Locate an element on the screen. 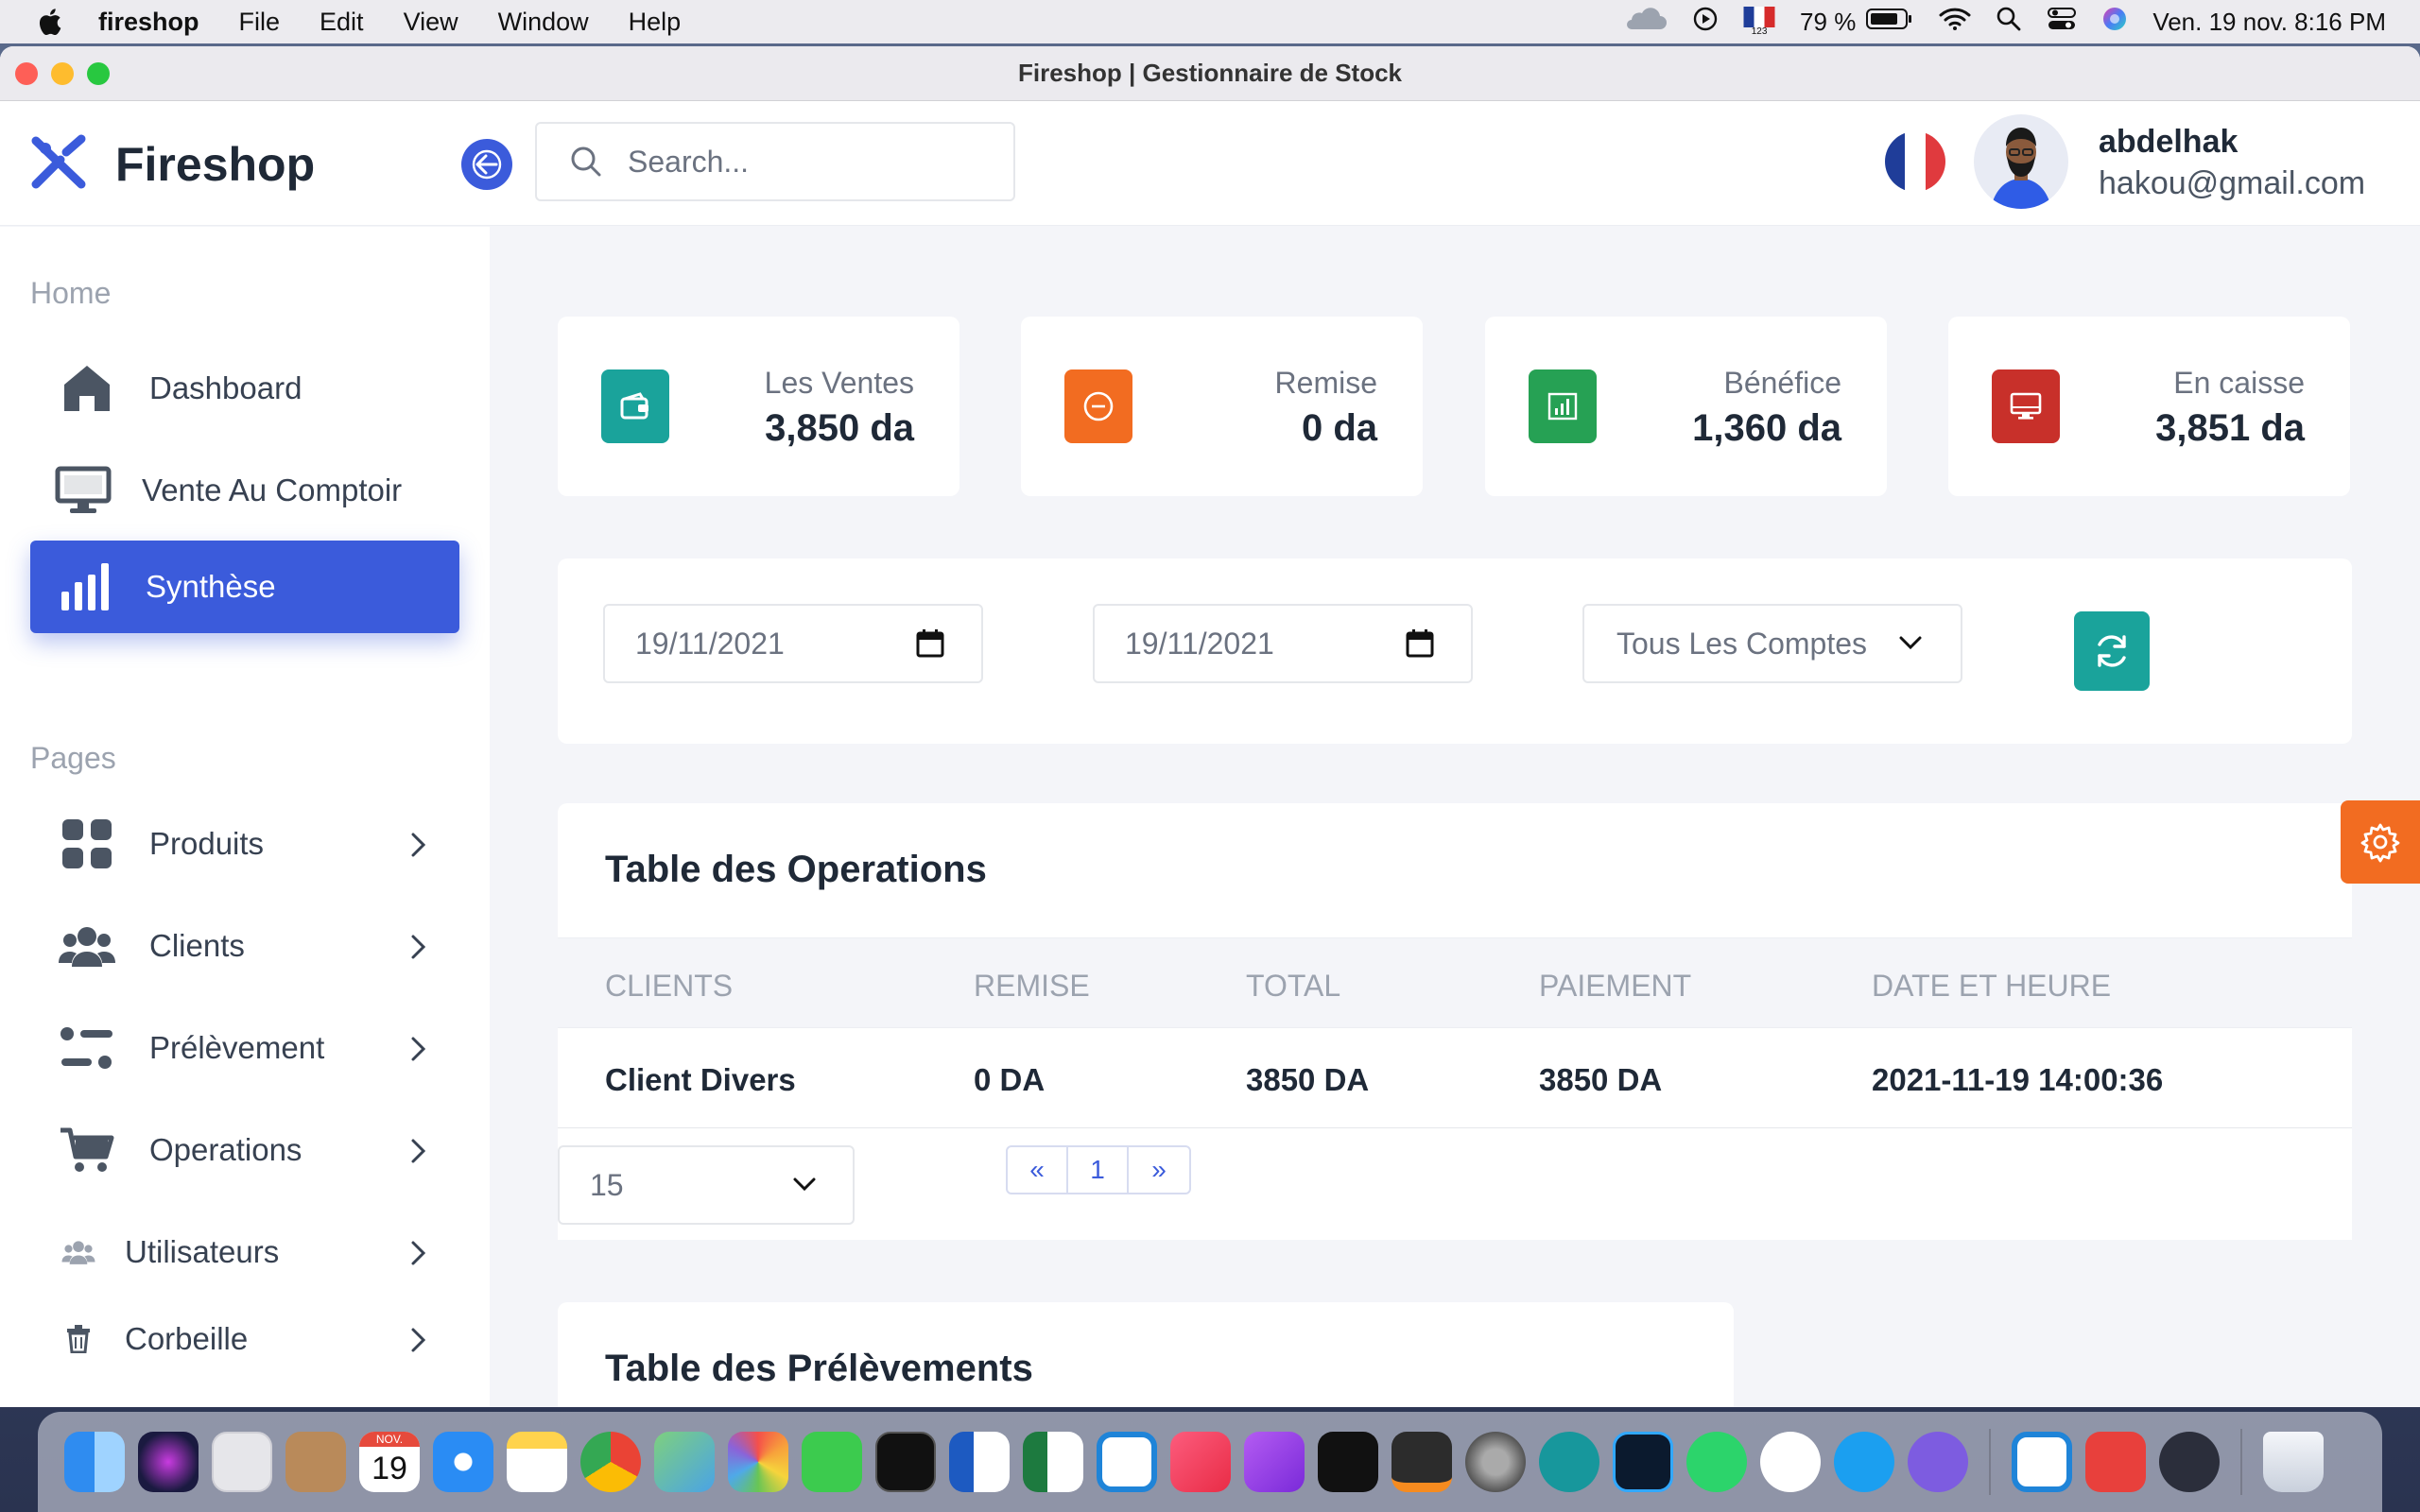  contacts-icon is located at coordinates (315, 1462).